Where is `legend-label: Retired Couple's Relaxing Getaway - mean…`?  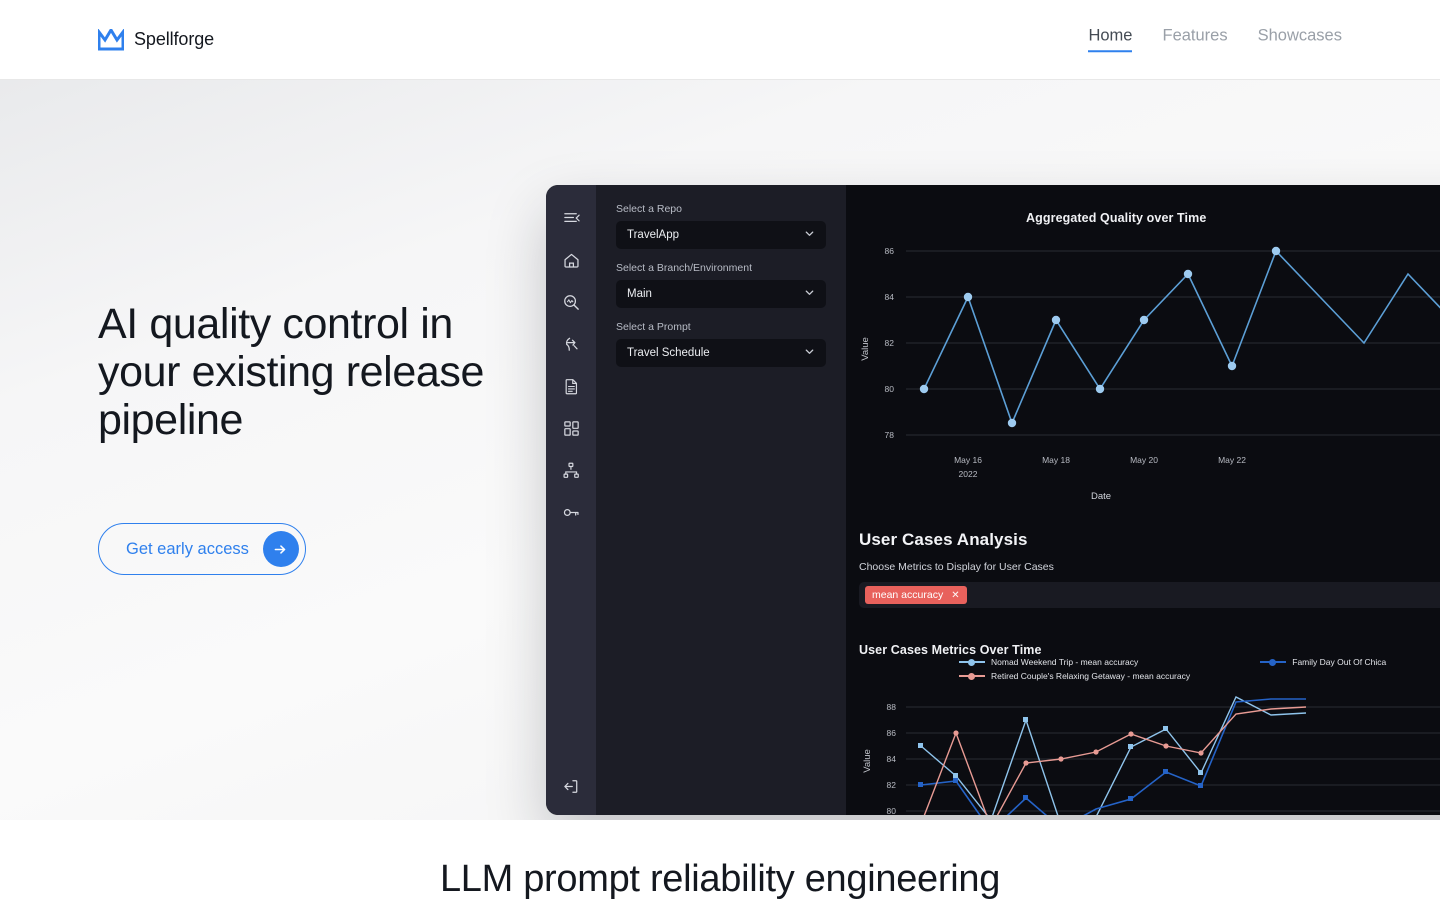 legend-label: Retired Couple's Relaxing Getaway - mean… is located at coordinates (1091, 676).